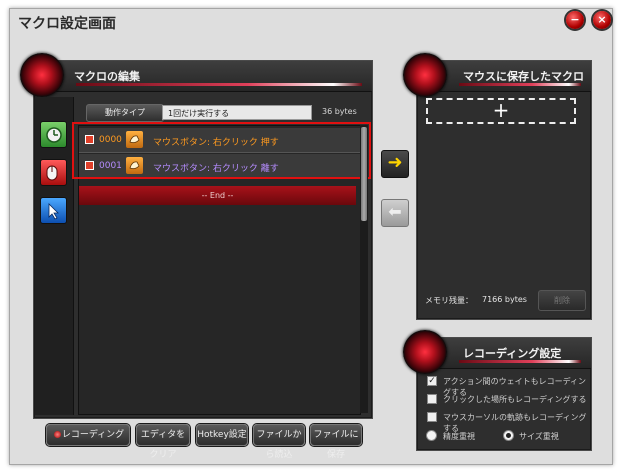  Describe the element at coordinates (336, 442) in the screenshot. I see `save-file-button: ファイルに保存` at that location.